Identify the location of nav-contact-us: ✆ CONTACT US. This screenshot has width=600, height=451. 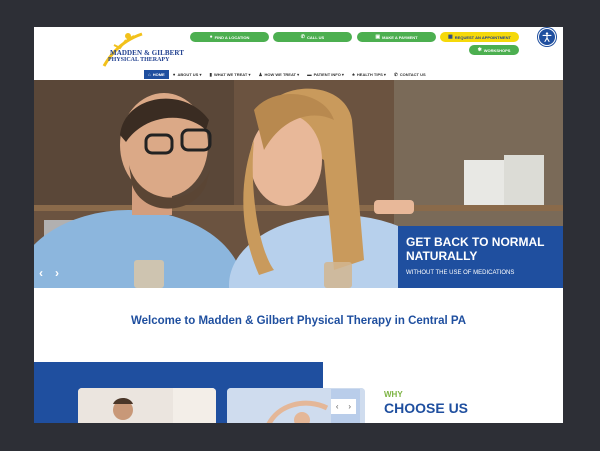
(410, 74).